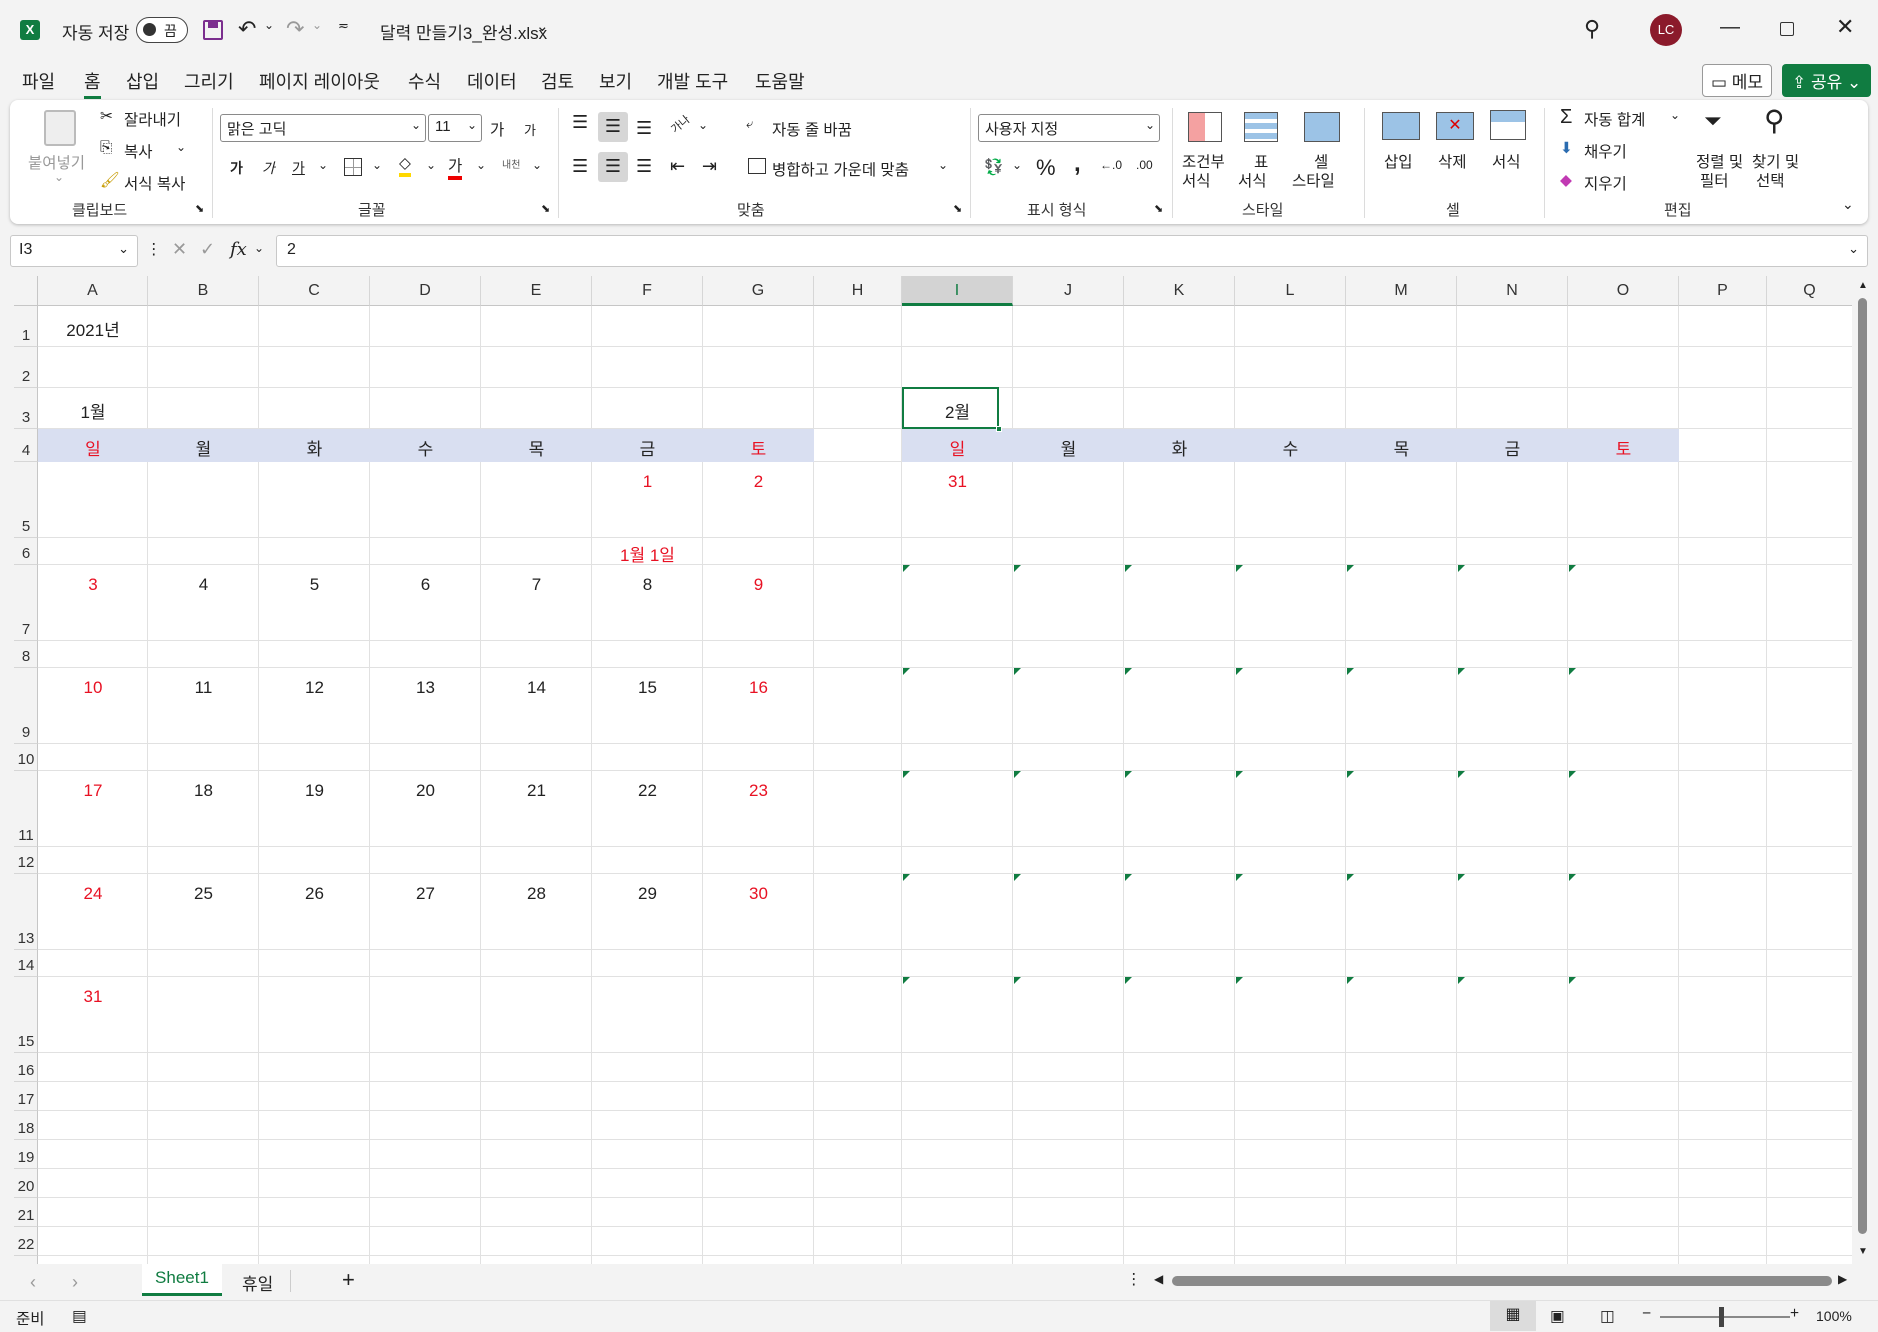  What do you see at coordinates (93, 894) in the screenshot?
I see `date-cell: 24` at bounding box center [93, 894].